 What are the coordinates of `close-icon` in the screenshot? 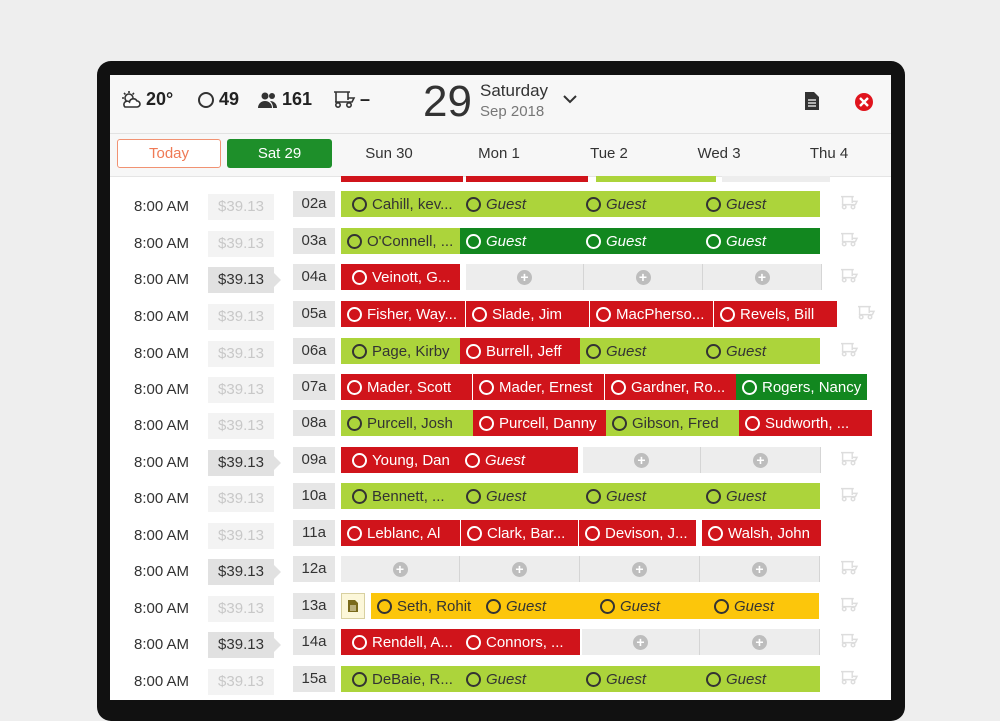 It's located at (864, 102).